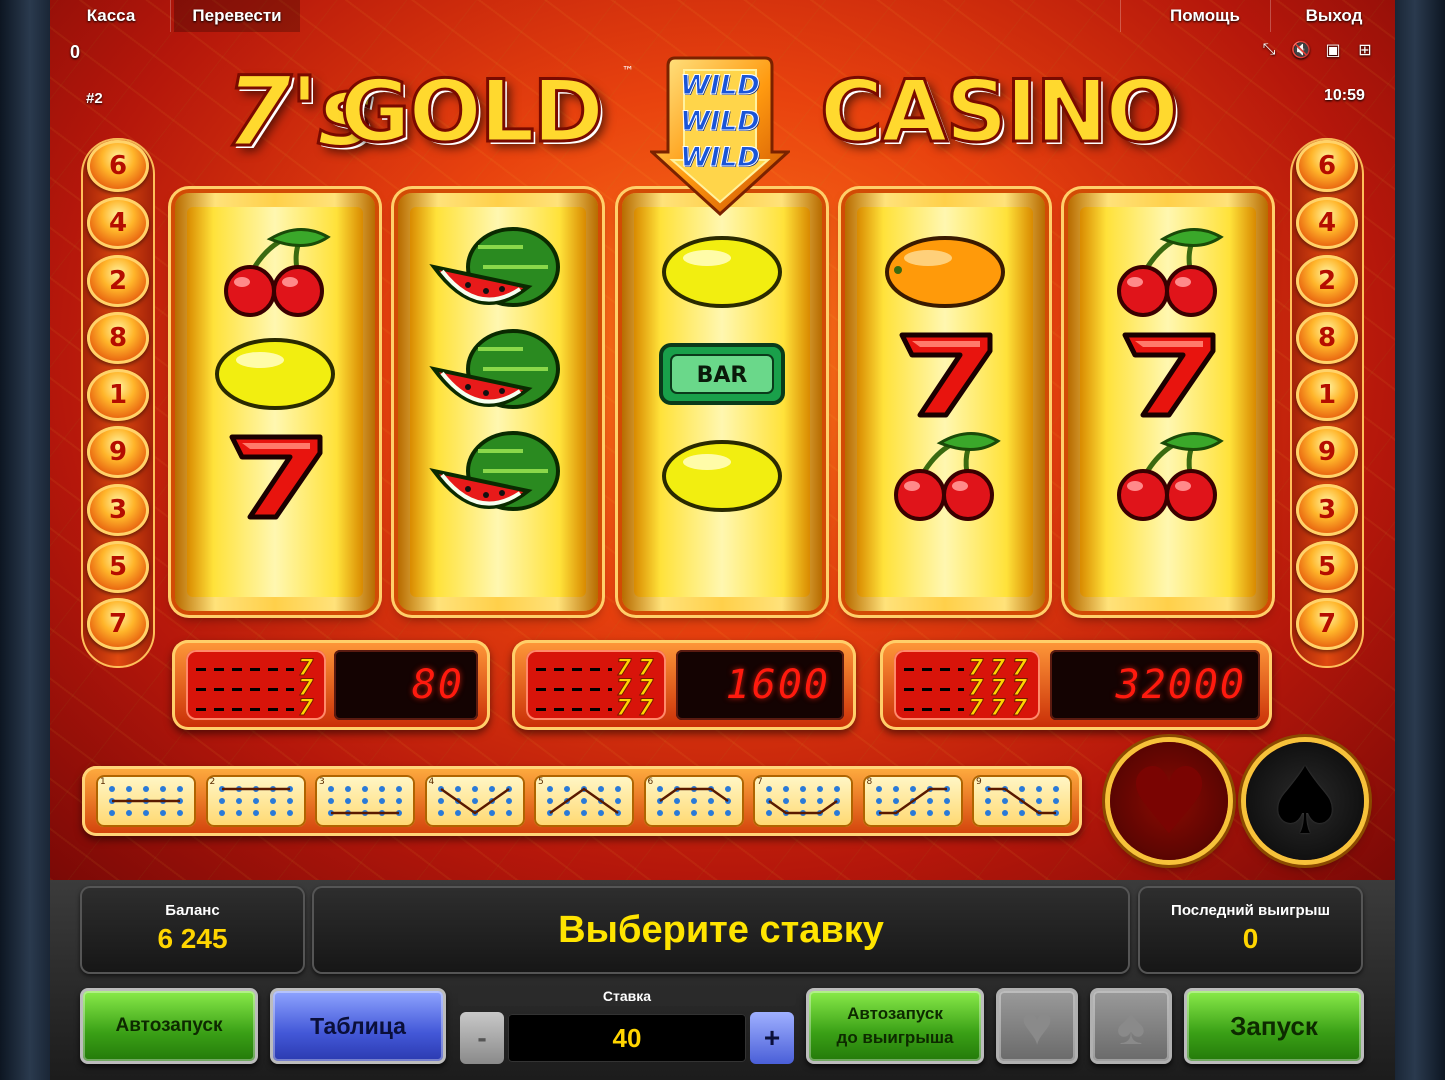 The height and width of the screenshot is (1080, 1445). I want to click on payline-4-button: 4, so click(474, 801).